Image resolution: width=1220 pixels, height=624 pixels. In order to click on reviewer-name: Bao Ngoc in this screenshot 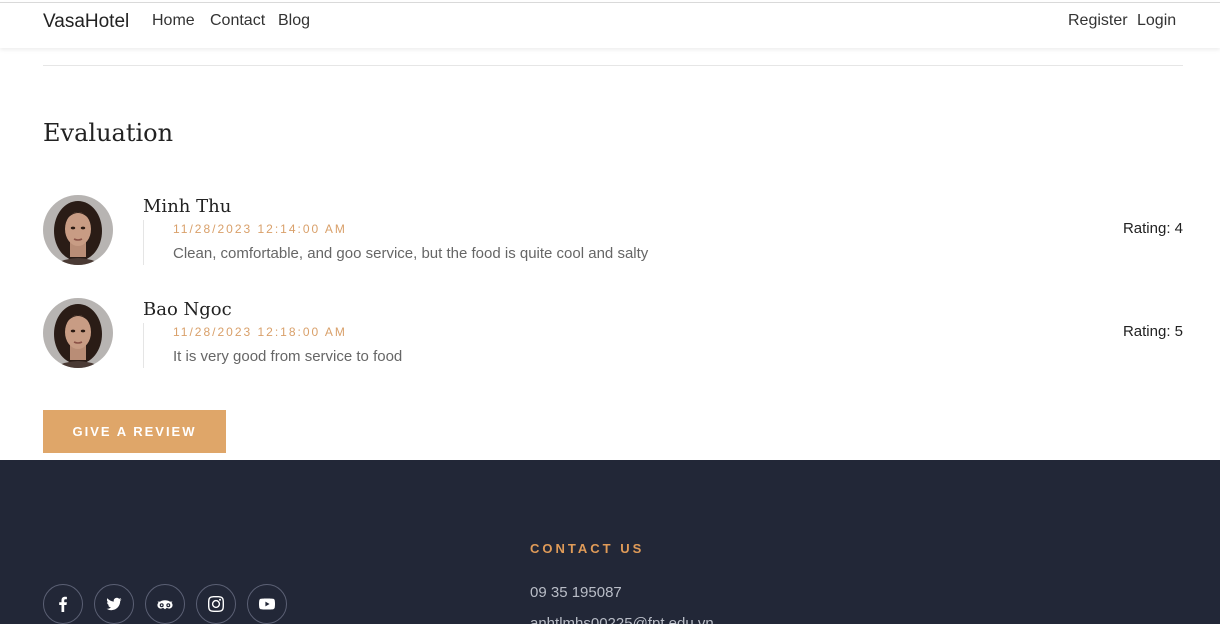, I will do `click(187, 309)`.